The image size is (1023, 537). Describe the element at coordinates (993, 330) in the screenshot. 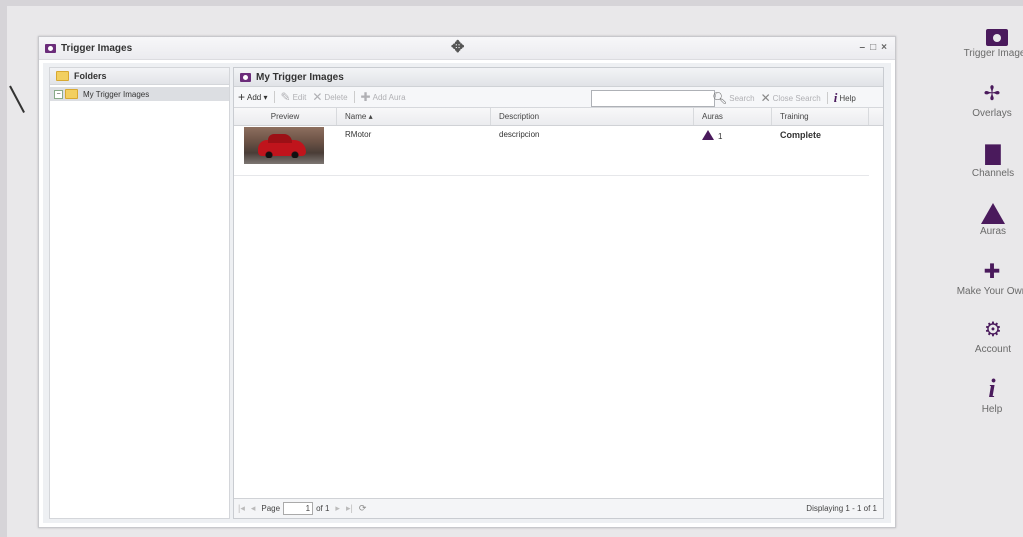

I see `gears-icon: ⚙` at that location.